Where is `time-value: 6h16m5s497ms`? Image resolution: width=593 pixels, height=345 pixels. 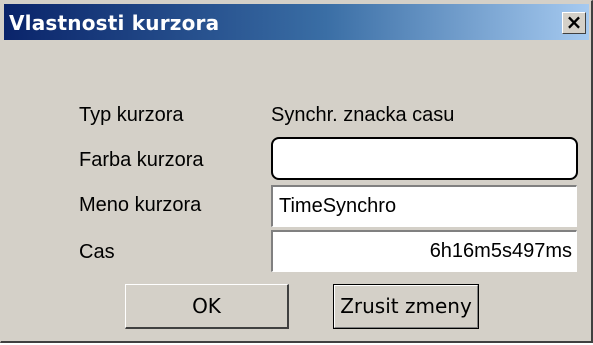
time-value: 6h16m5s497ms is located at coordinates (500, 251).